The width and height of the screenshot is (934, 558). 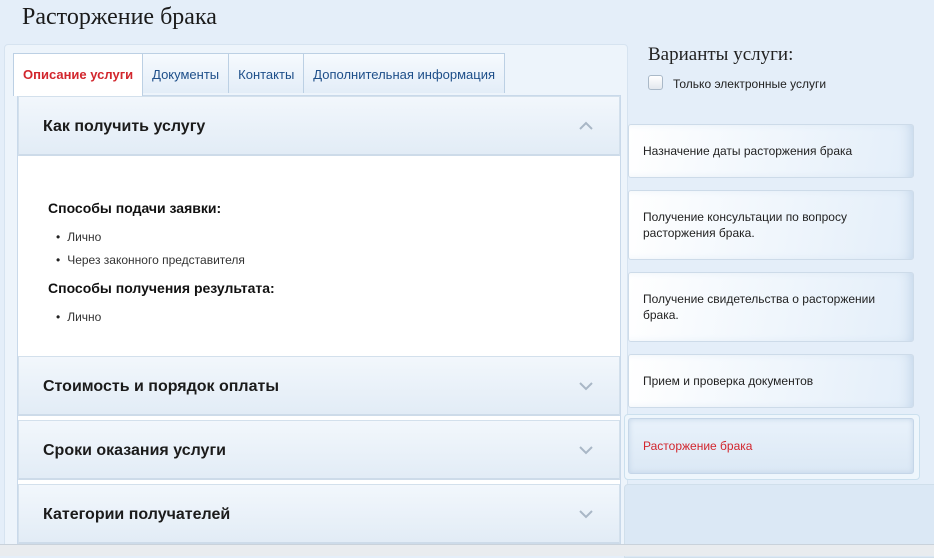 I want to click on variant-schedule-date: Назначение даты расторжения брака, so click(x=771, y=151).